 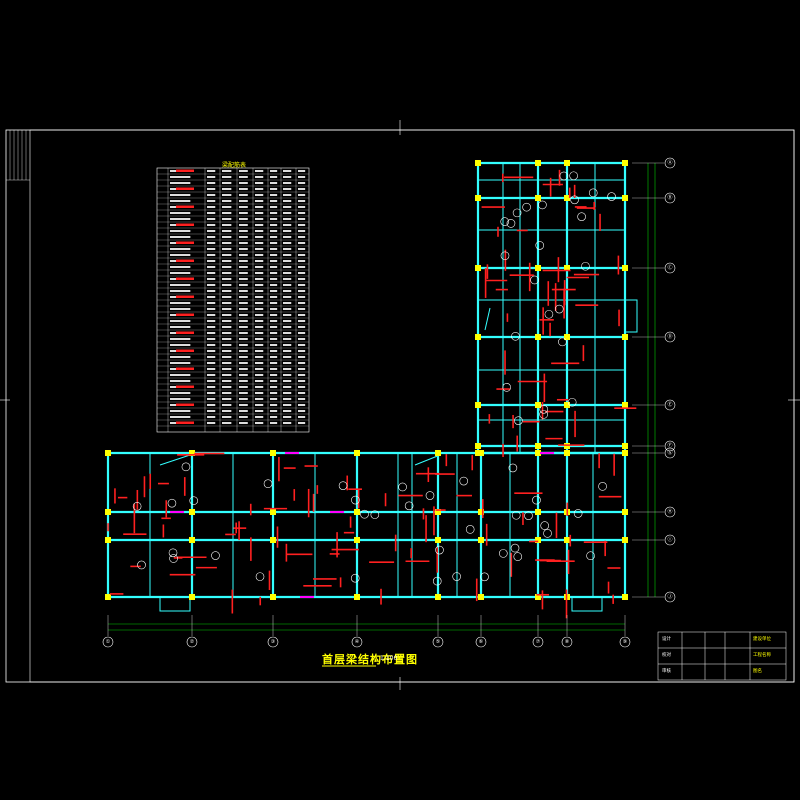 I want to click on axis-label-bottom: ⑦, so click(x=538, y=642).